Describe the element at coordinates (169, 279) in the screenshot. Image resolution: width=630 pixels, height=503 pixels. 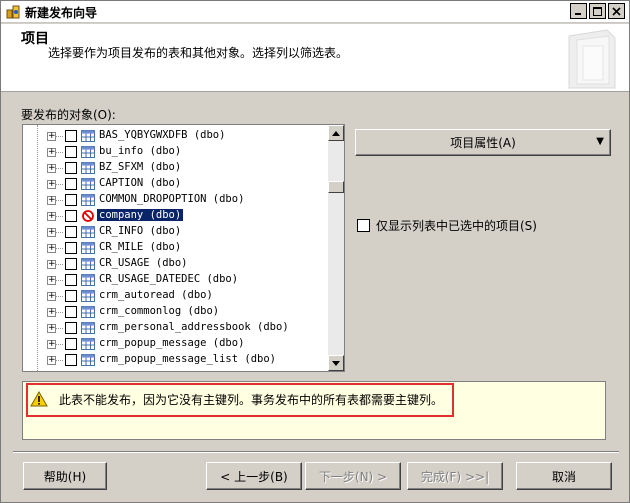
I see `tree-row-label: CR_USAGE_DATEDEC (dbo)` at that location.